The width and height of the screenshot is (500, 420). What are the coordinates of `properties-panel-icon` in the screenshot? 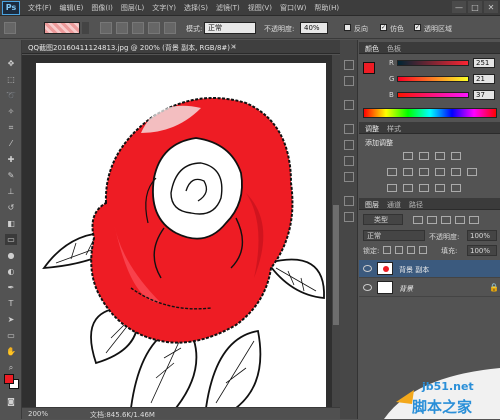 It's located at (349, 129).